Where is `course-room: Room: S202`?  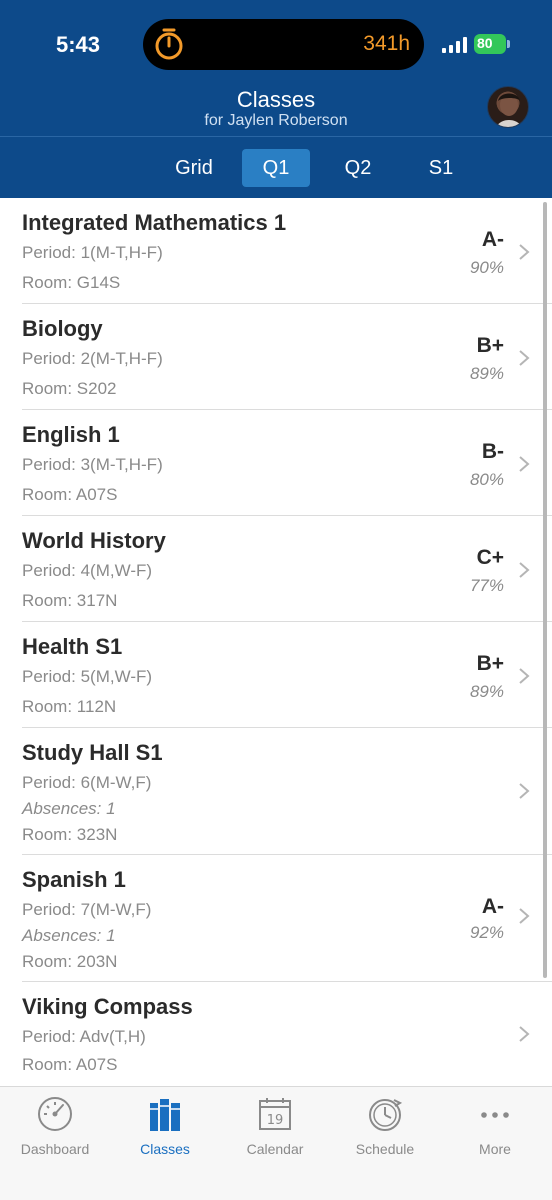
course-room: Room: S202 is located at coordinates (69, 388).